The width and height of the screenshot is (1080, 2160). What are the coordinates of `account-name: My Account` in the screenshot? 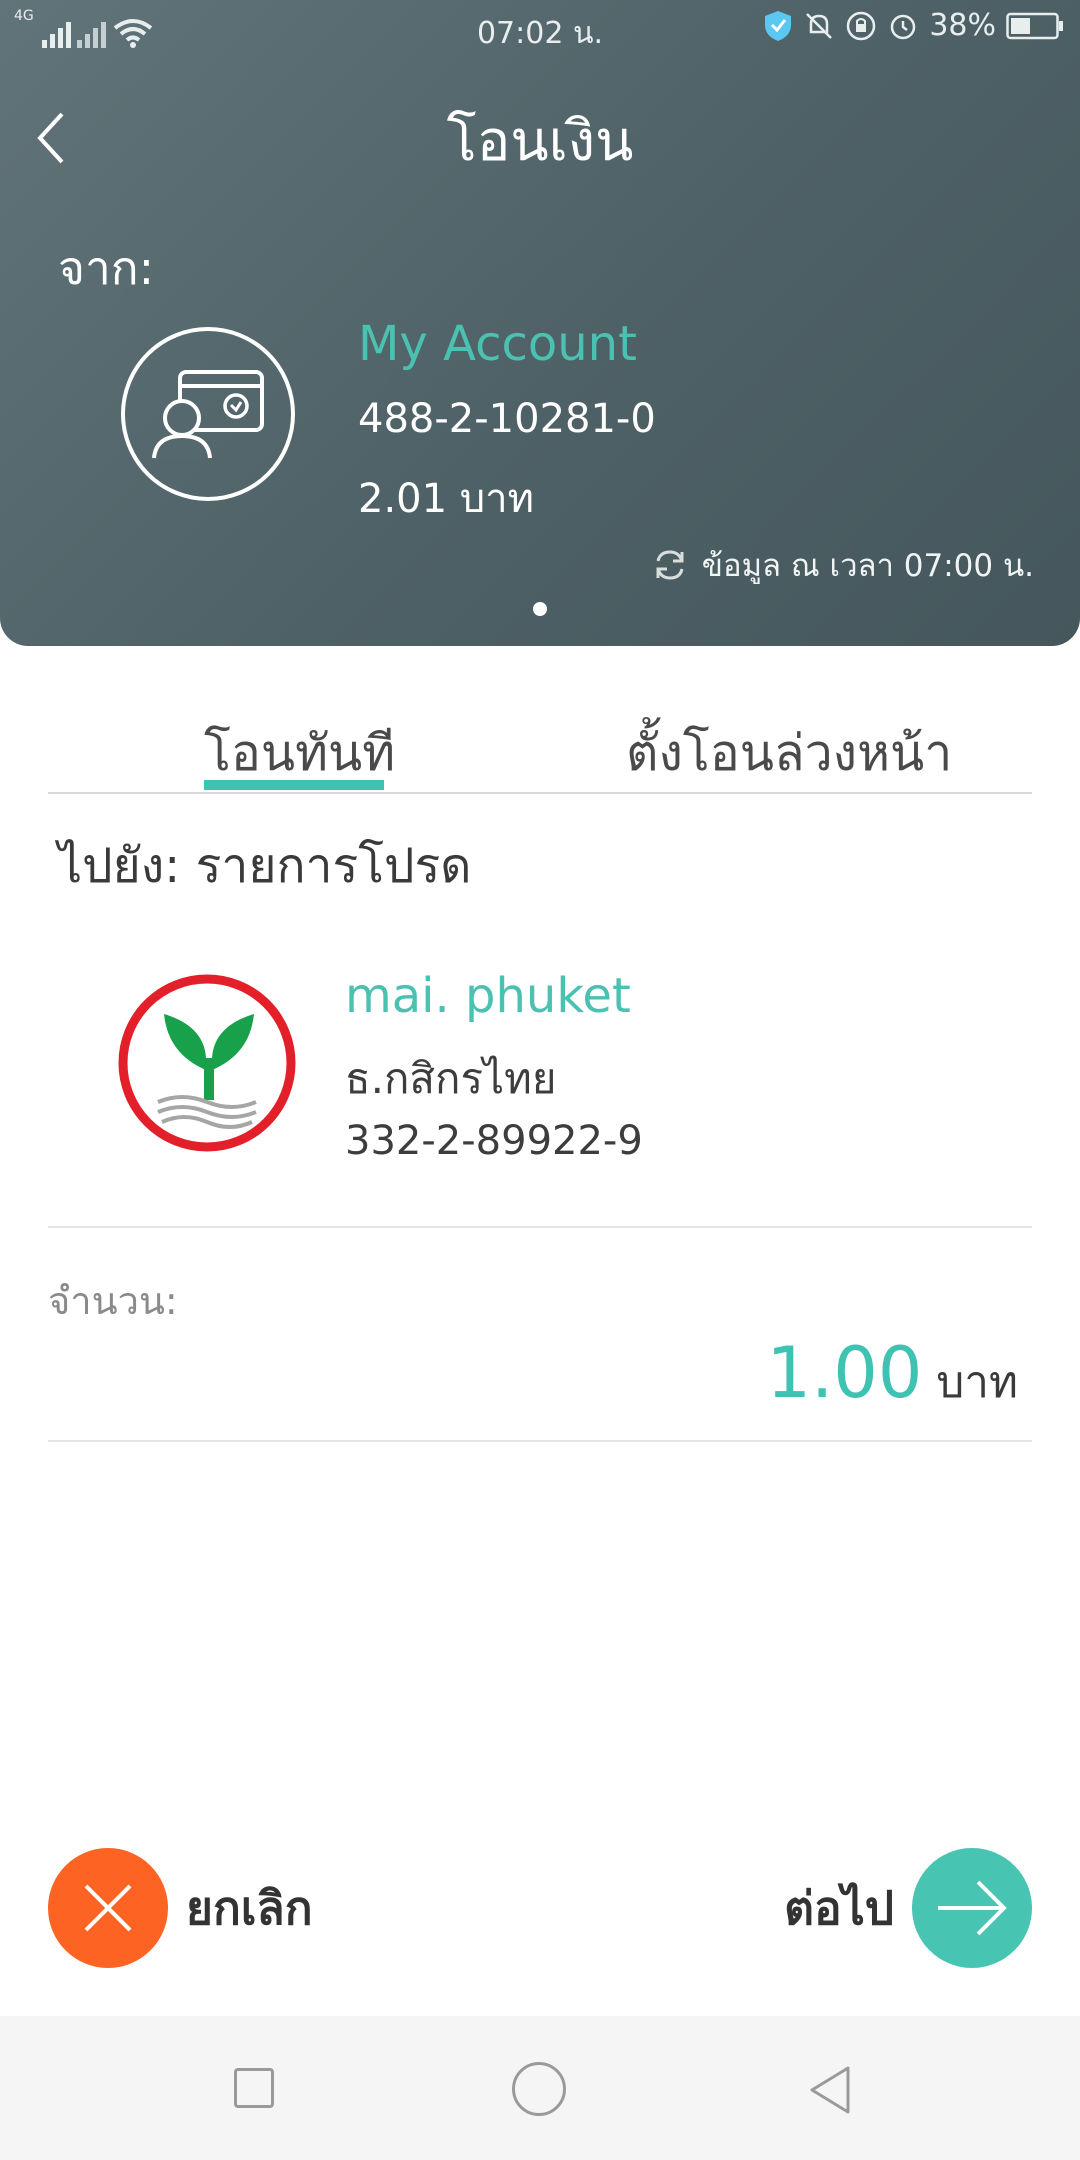 It's located at (497, 344).